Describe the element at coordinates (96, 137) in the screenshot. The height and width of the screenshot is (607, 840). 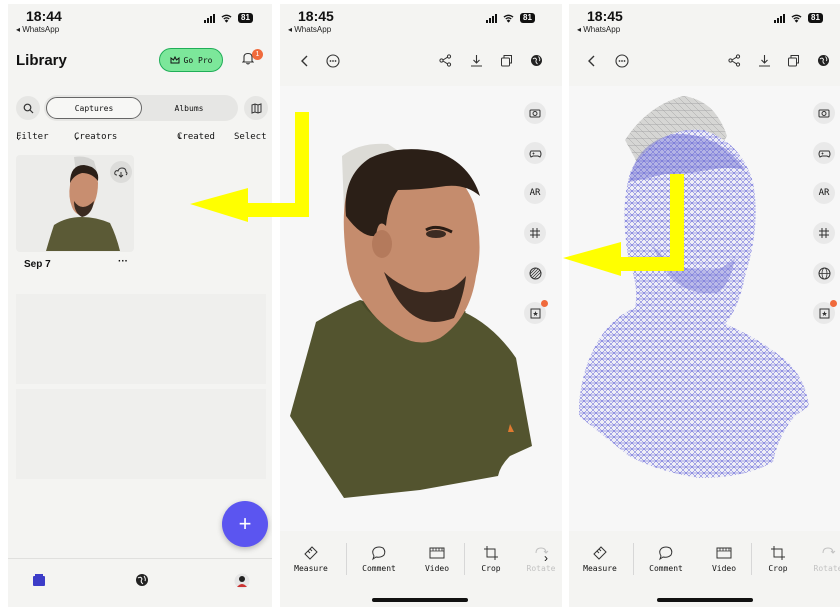
I see `creators-label: Creators` at that location.